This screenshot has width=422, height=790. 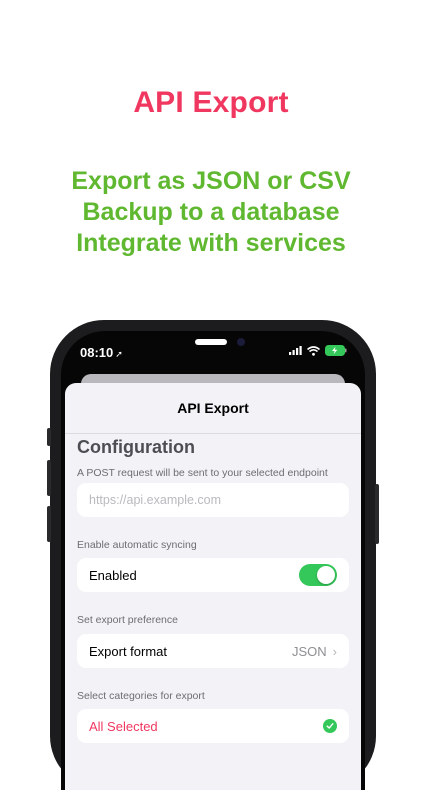 I want to click on sync-caption: Enable automatic syncing, so click(x=137, y=545).